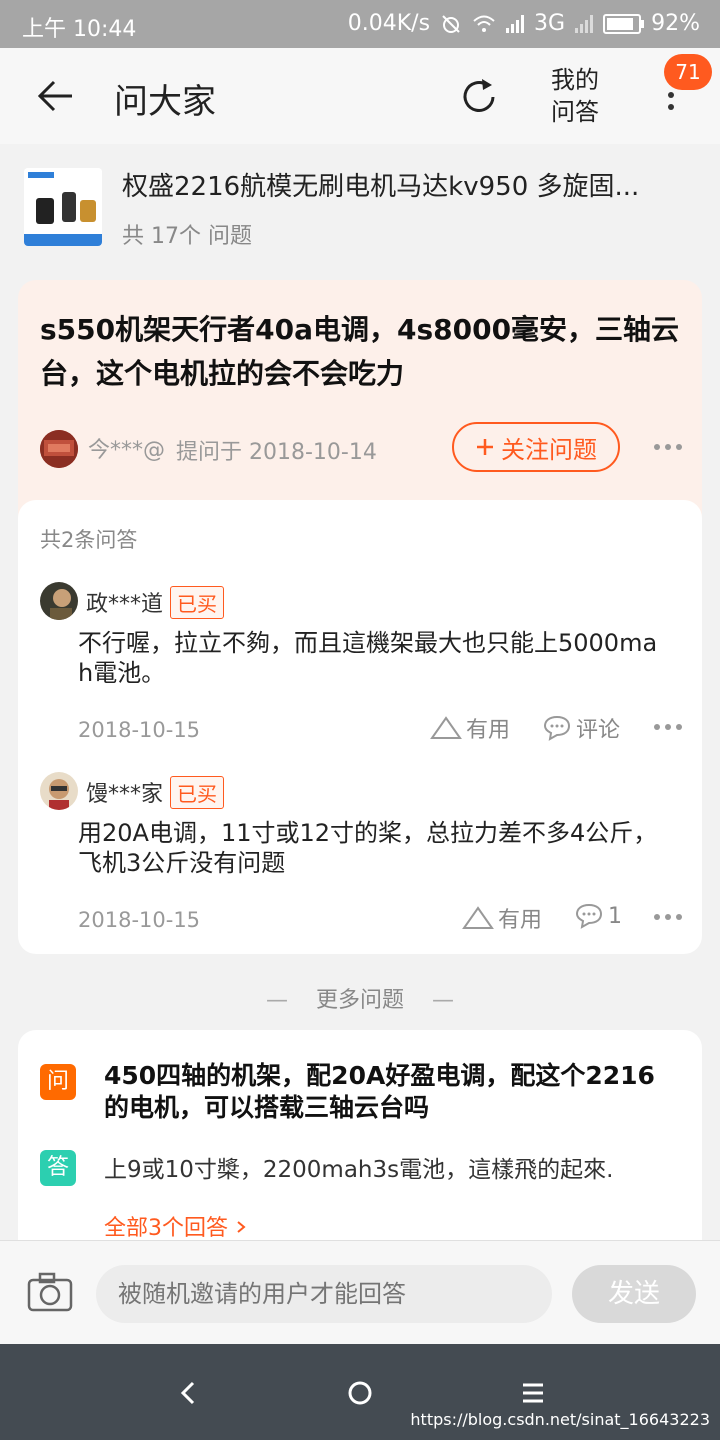  I want to click on answer-input-bar: 发送, so click(360, 1292).